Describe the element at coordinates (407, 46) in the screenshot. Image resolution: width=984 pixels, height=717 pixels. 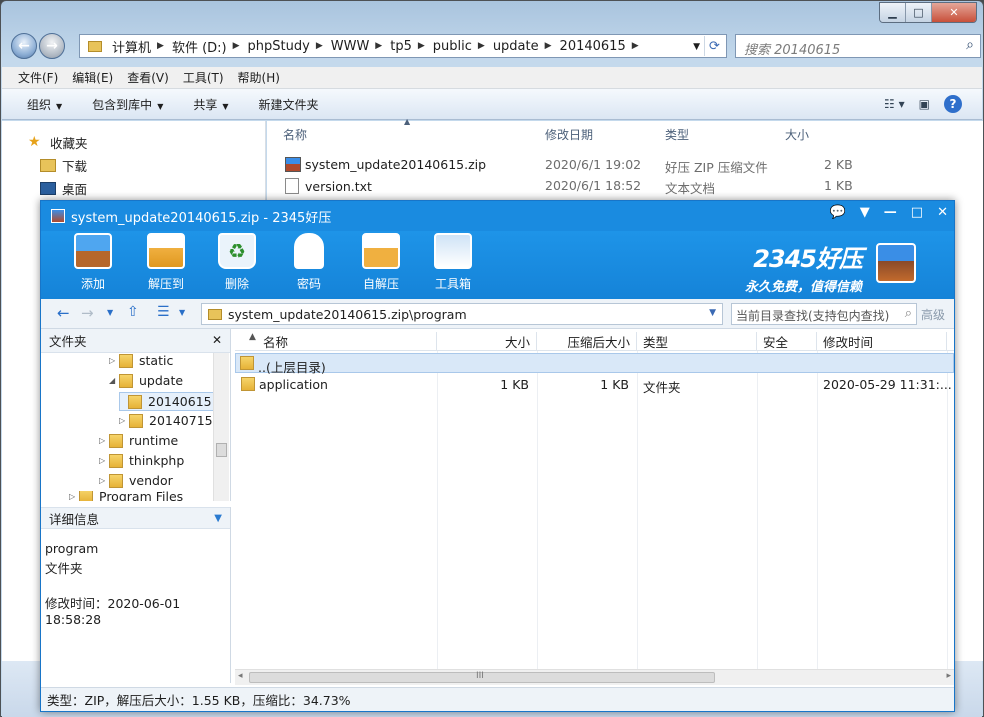
I see `breadcrumb: tp5 ▶` at that location.